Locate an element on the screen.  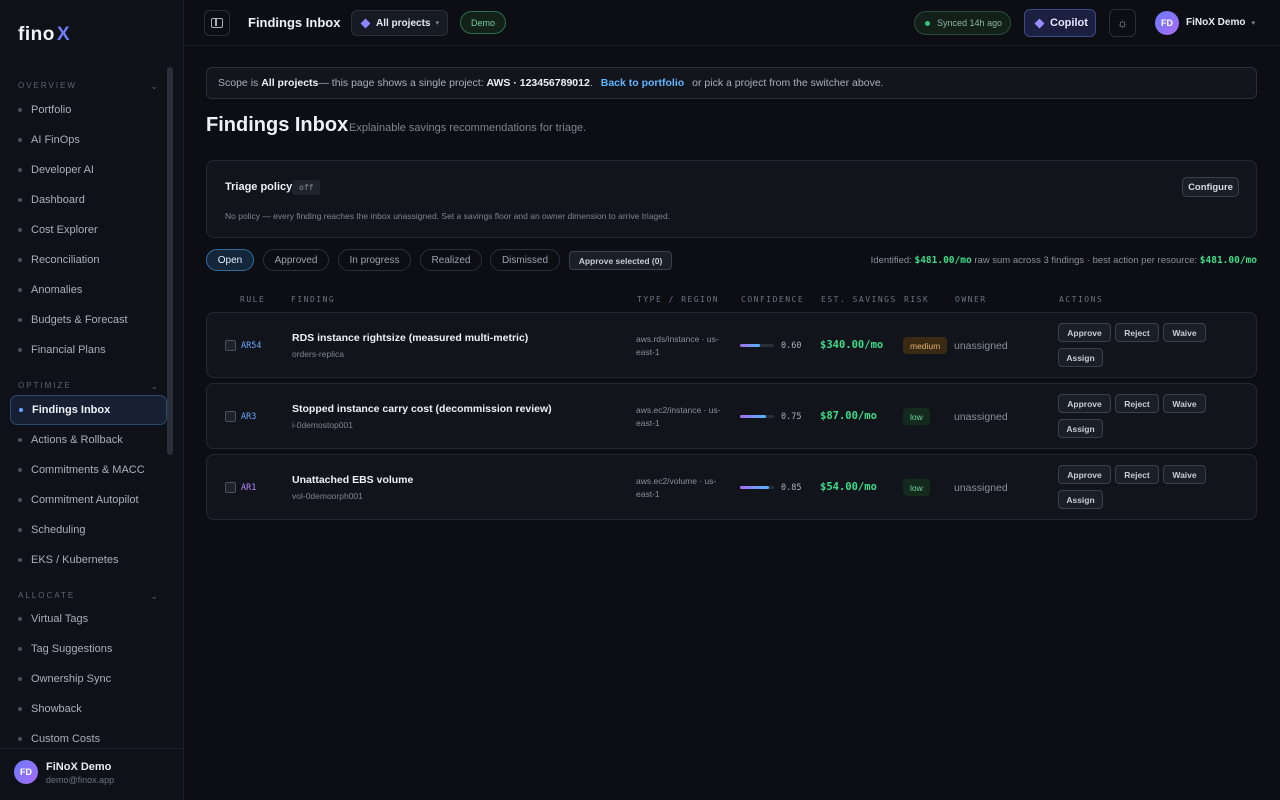
confidence-value: 0.60 is located at coordinates (791, 346).